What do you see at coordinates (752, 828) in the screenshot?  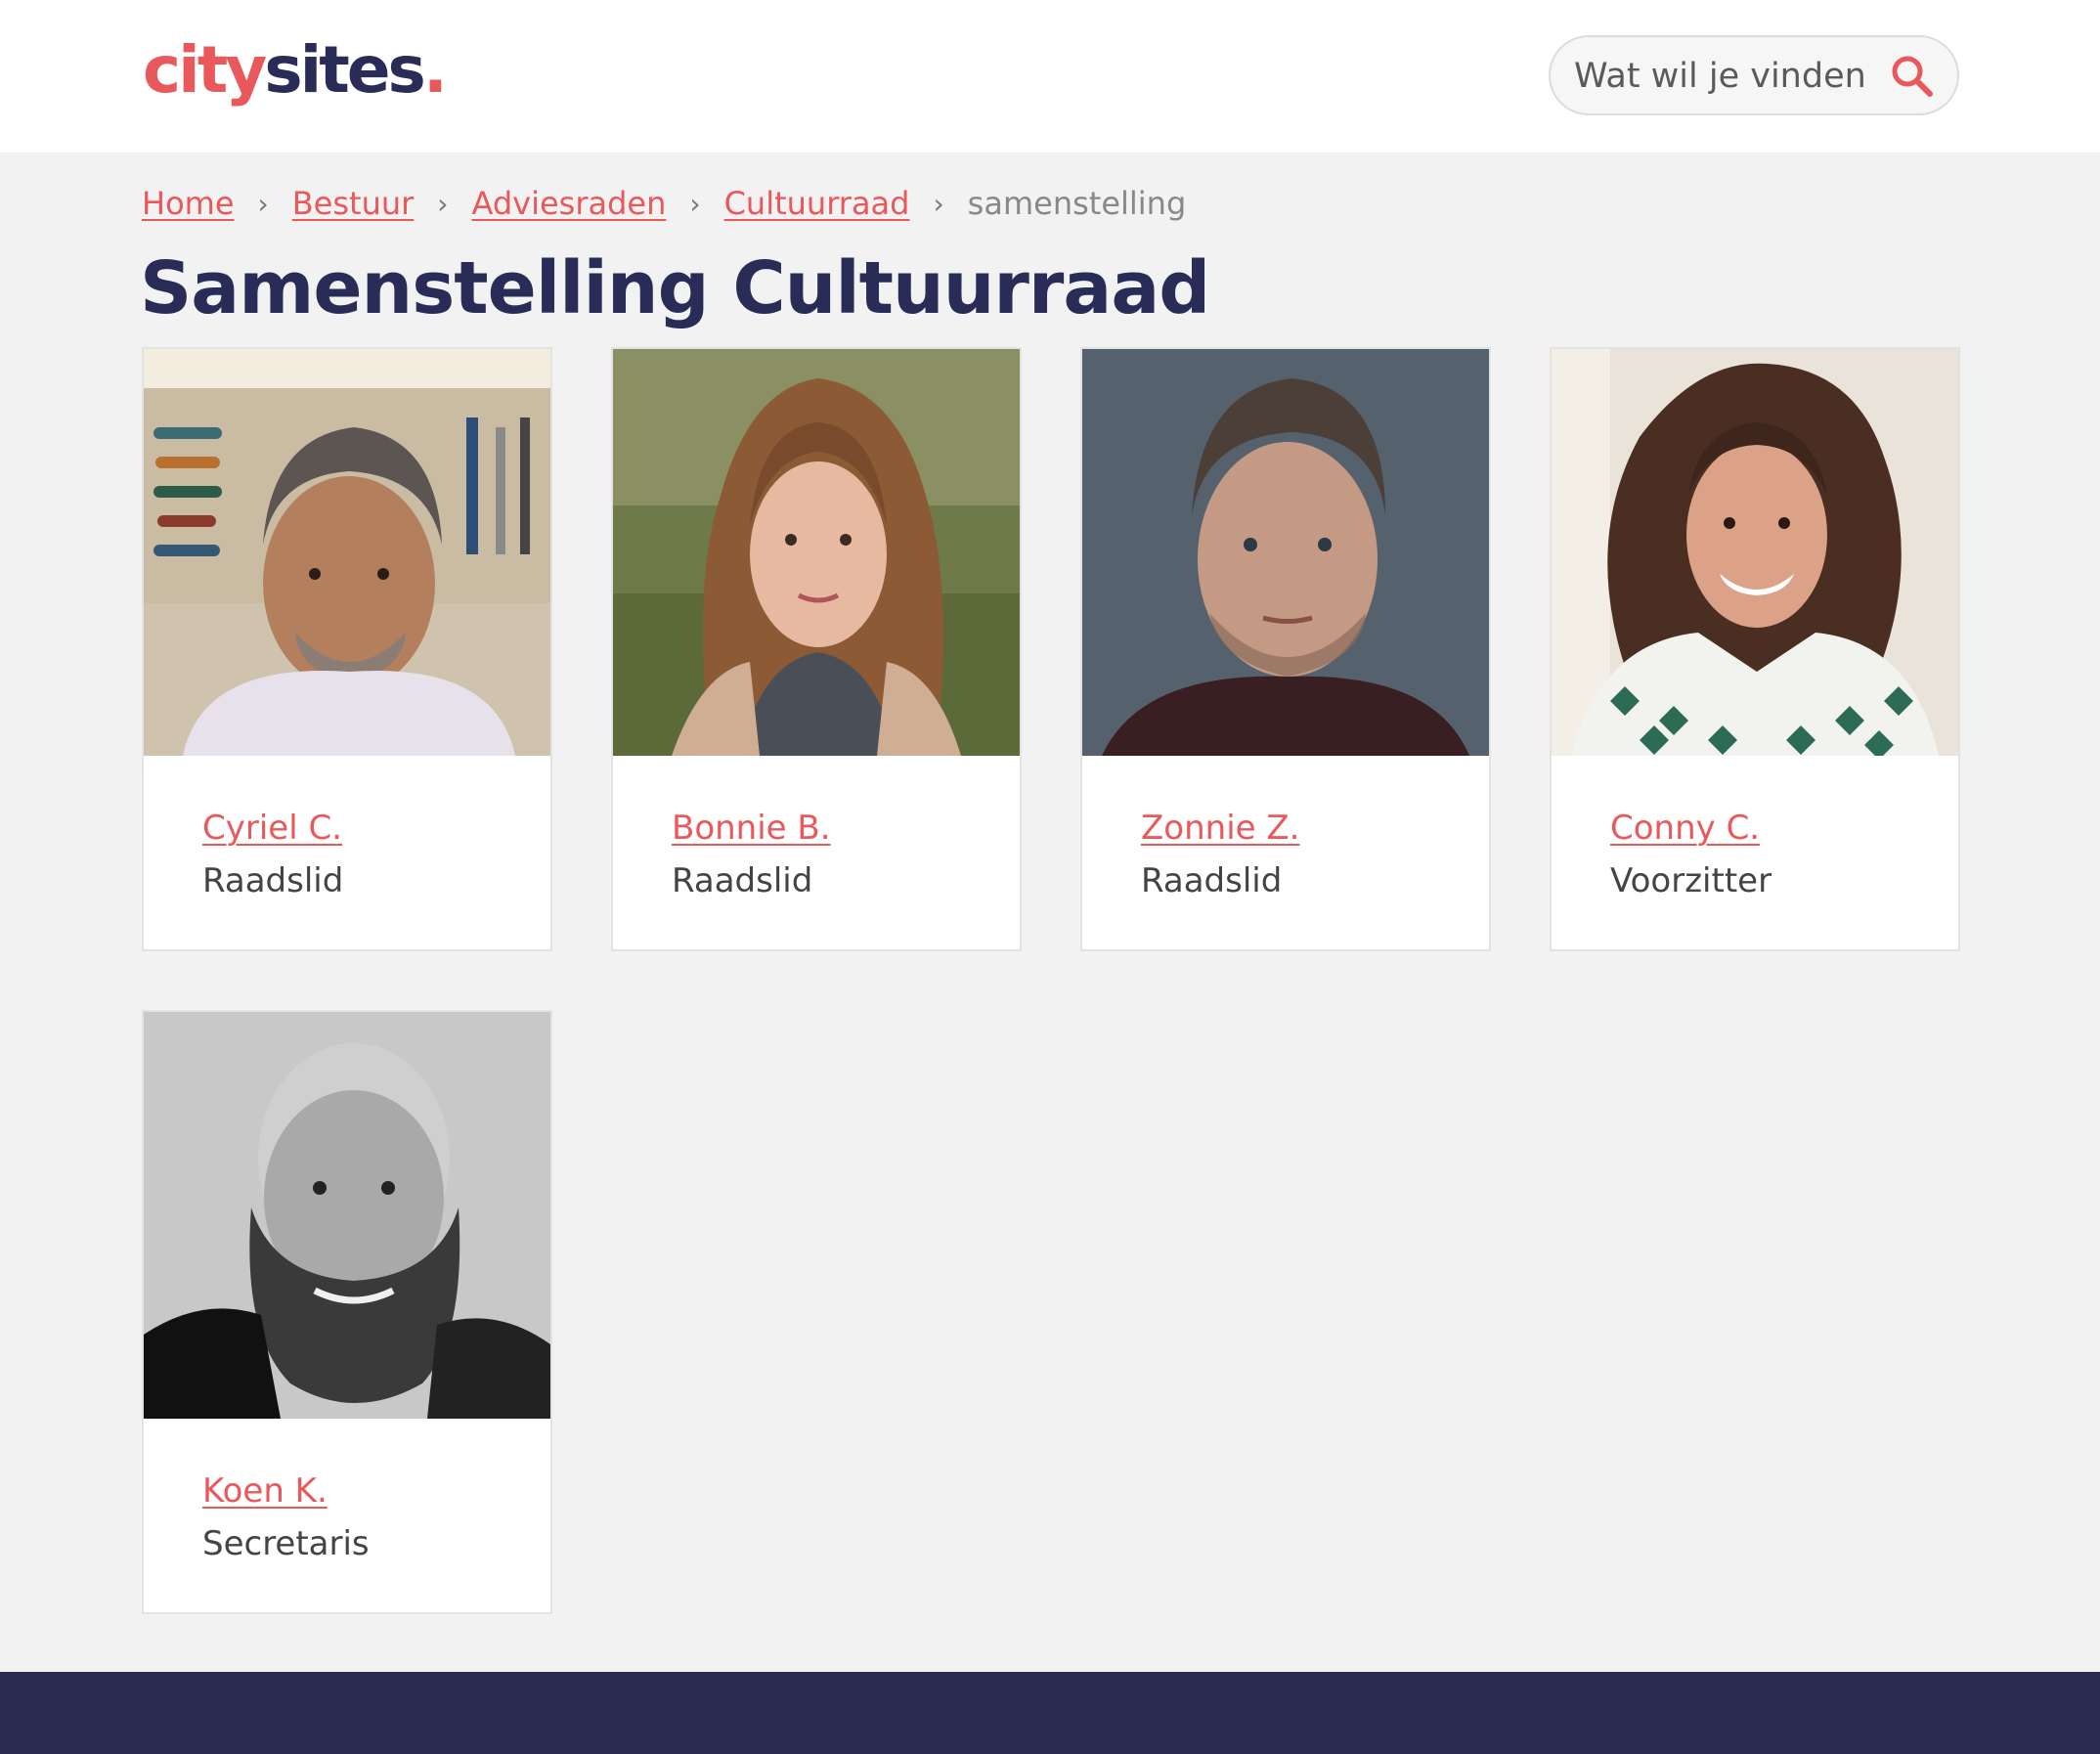 I see `member-name-link: Bonnie B.` at bounding box center [752, 828].